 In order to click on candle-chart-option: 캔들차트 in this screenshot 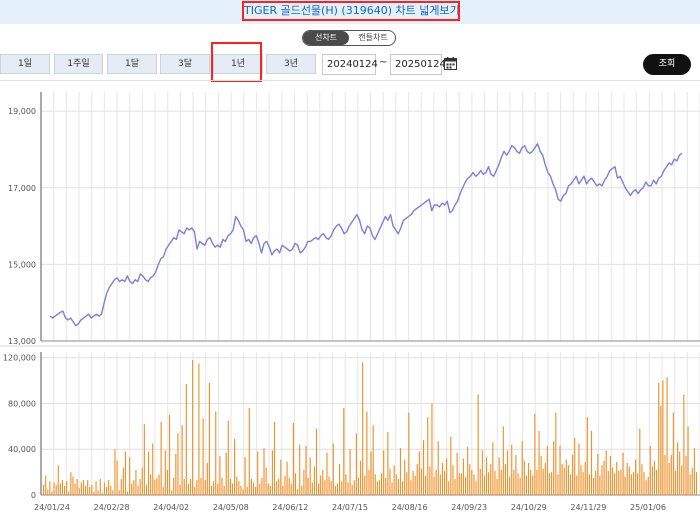, I will do `click(373, 38)`.